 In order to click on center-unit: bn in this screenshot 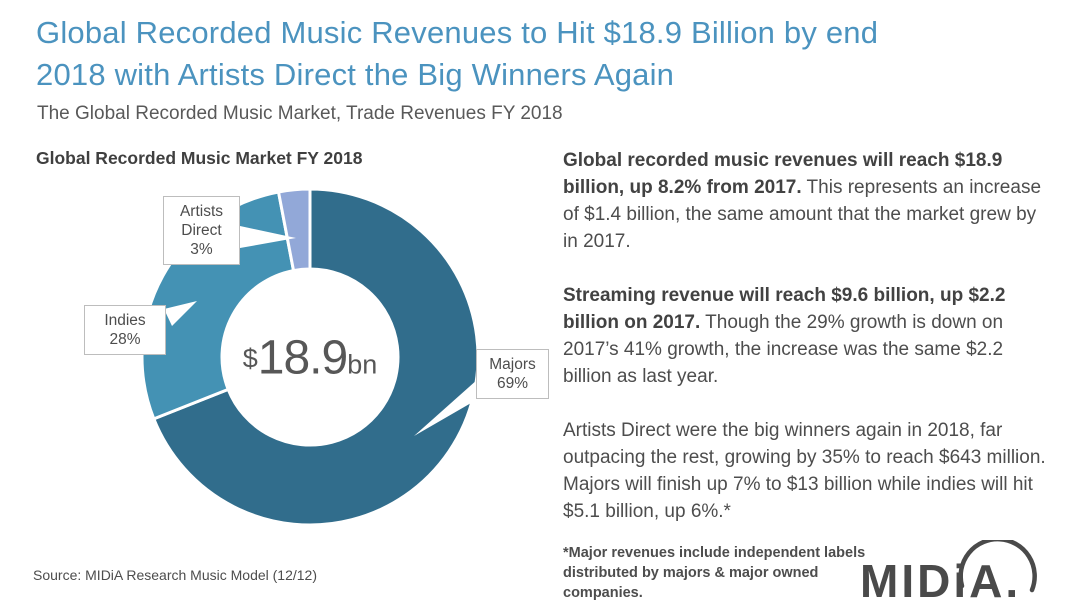, I will do `click(362, 364)`.